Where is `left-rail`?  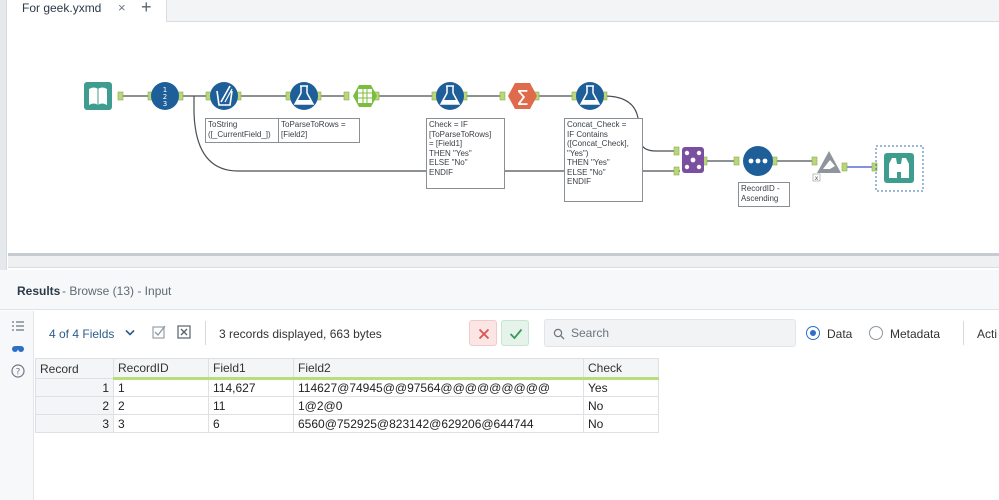
left-rail is located at coordinates (3, 135).